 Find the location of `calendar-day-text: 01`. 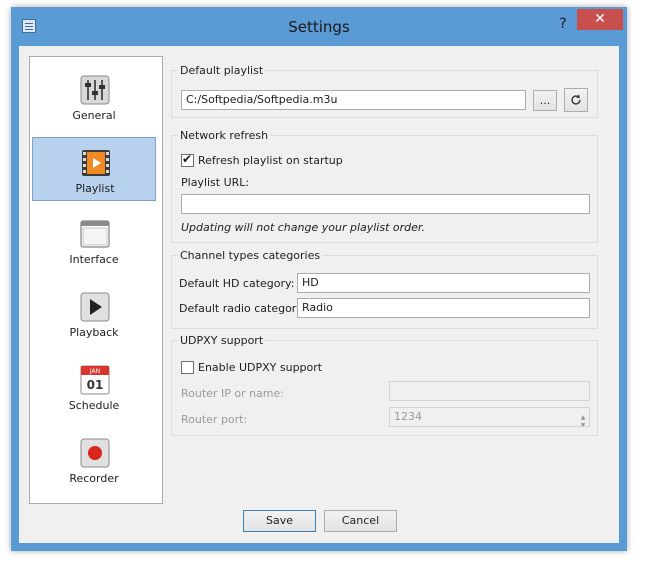

calendar-day-text: 01 is located at coordinates (95, 385).